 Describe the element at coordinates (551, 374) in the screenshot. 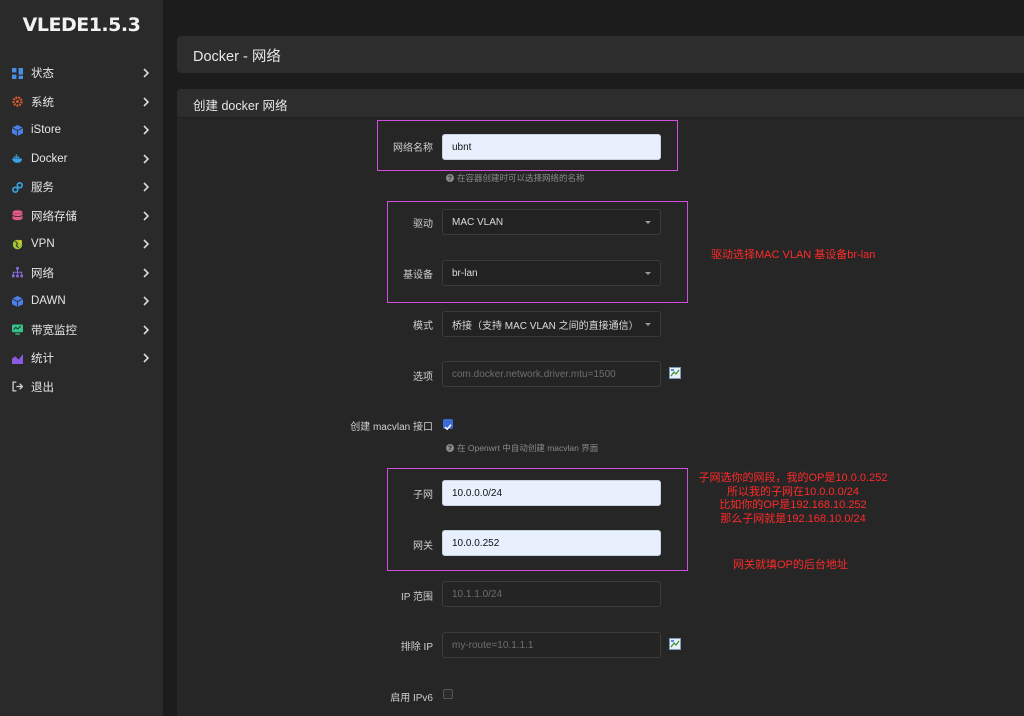

I see `options-input: com.docker.network.driver.mtu=1500` at that location.